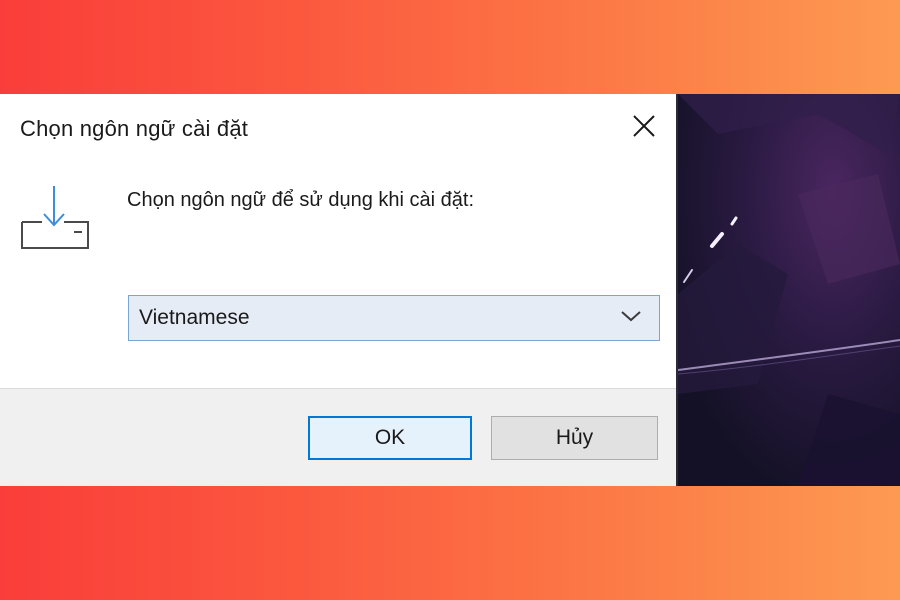  What do you see at coordinates (639, 318) in the screenshot?
I see `chevron-down-icon` at bounding box center [639, 318].